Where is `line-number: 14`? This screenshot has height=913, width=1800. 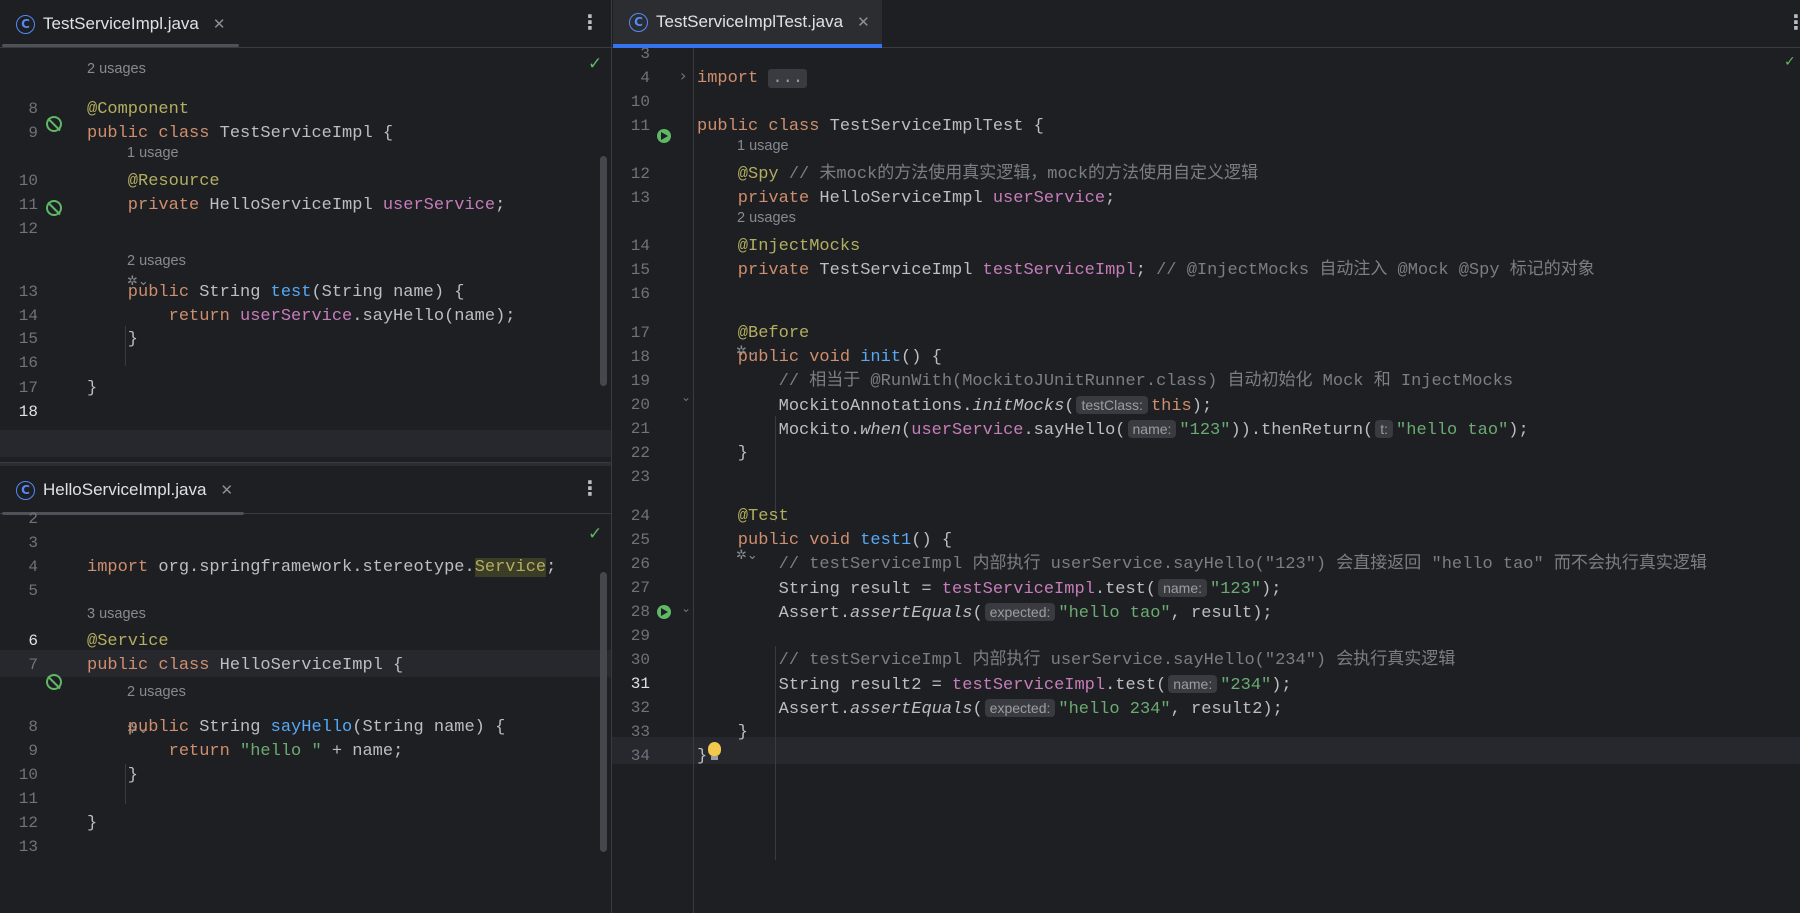 line-number: 14 is located at coordinates (631, 246).